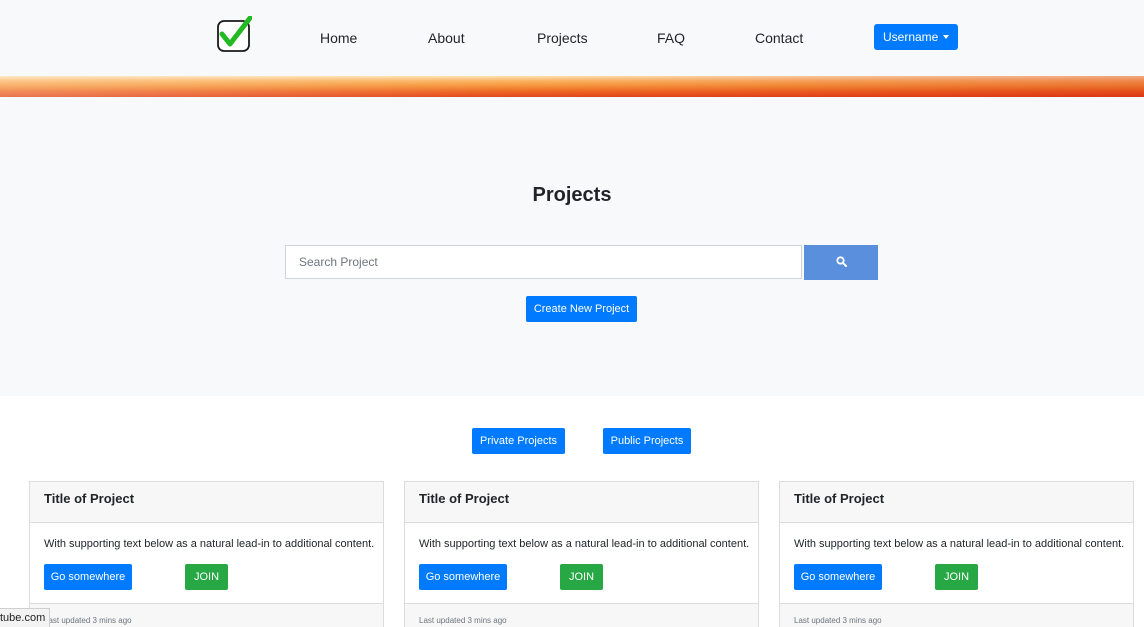 The height and width of the screenshot is (627, 1144). I want to click on private-projects-button: Private Projects, so click(518, 441).